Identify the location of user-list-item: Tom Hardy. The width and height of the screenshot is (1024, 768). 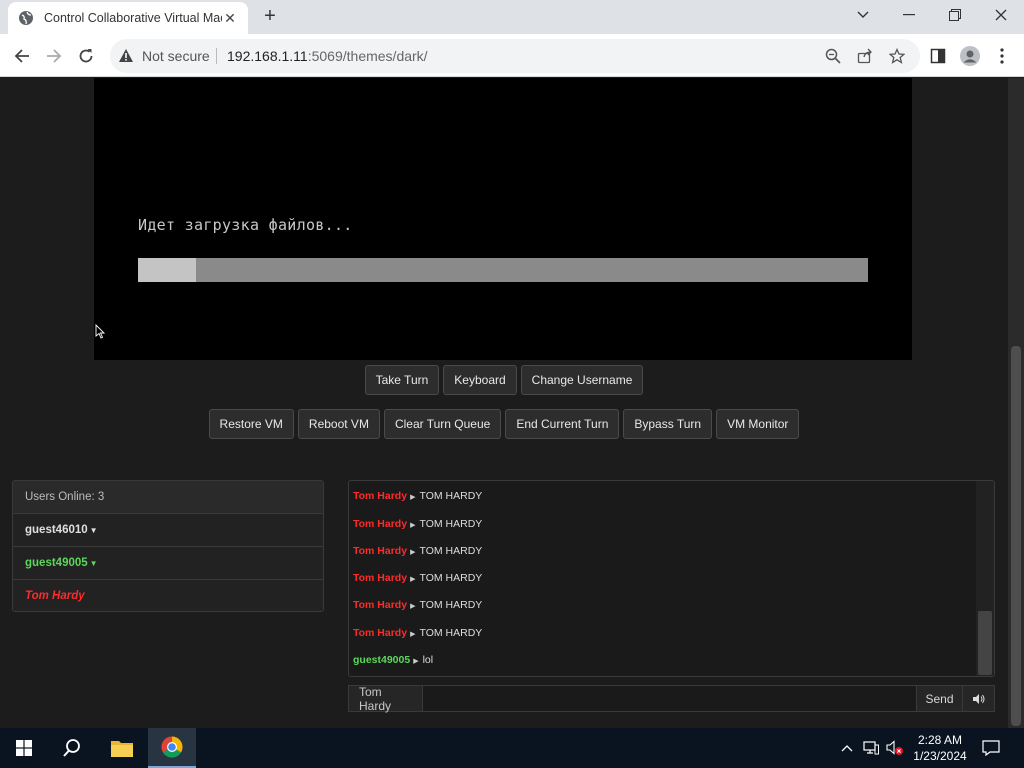
(168, 596).